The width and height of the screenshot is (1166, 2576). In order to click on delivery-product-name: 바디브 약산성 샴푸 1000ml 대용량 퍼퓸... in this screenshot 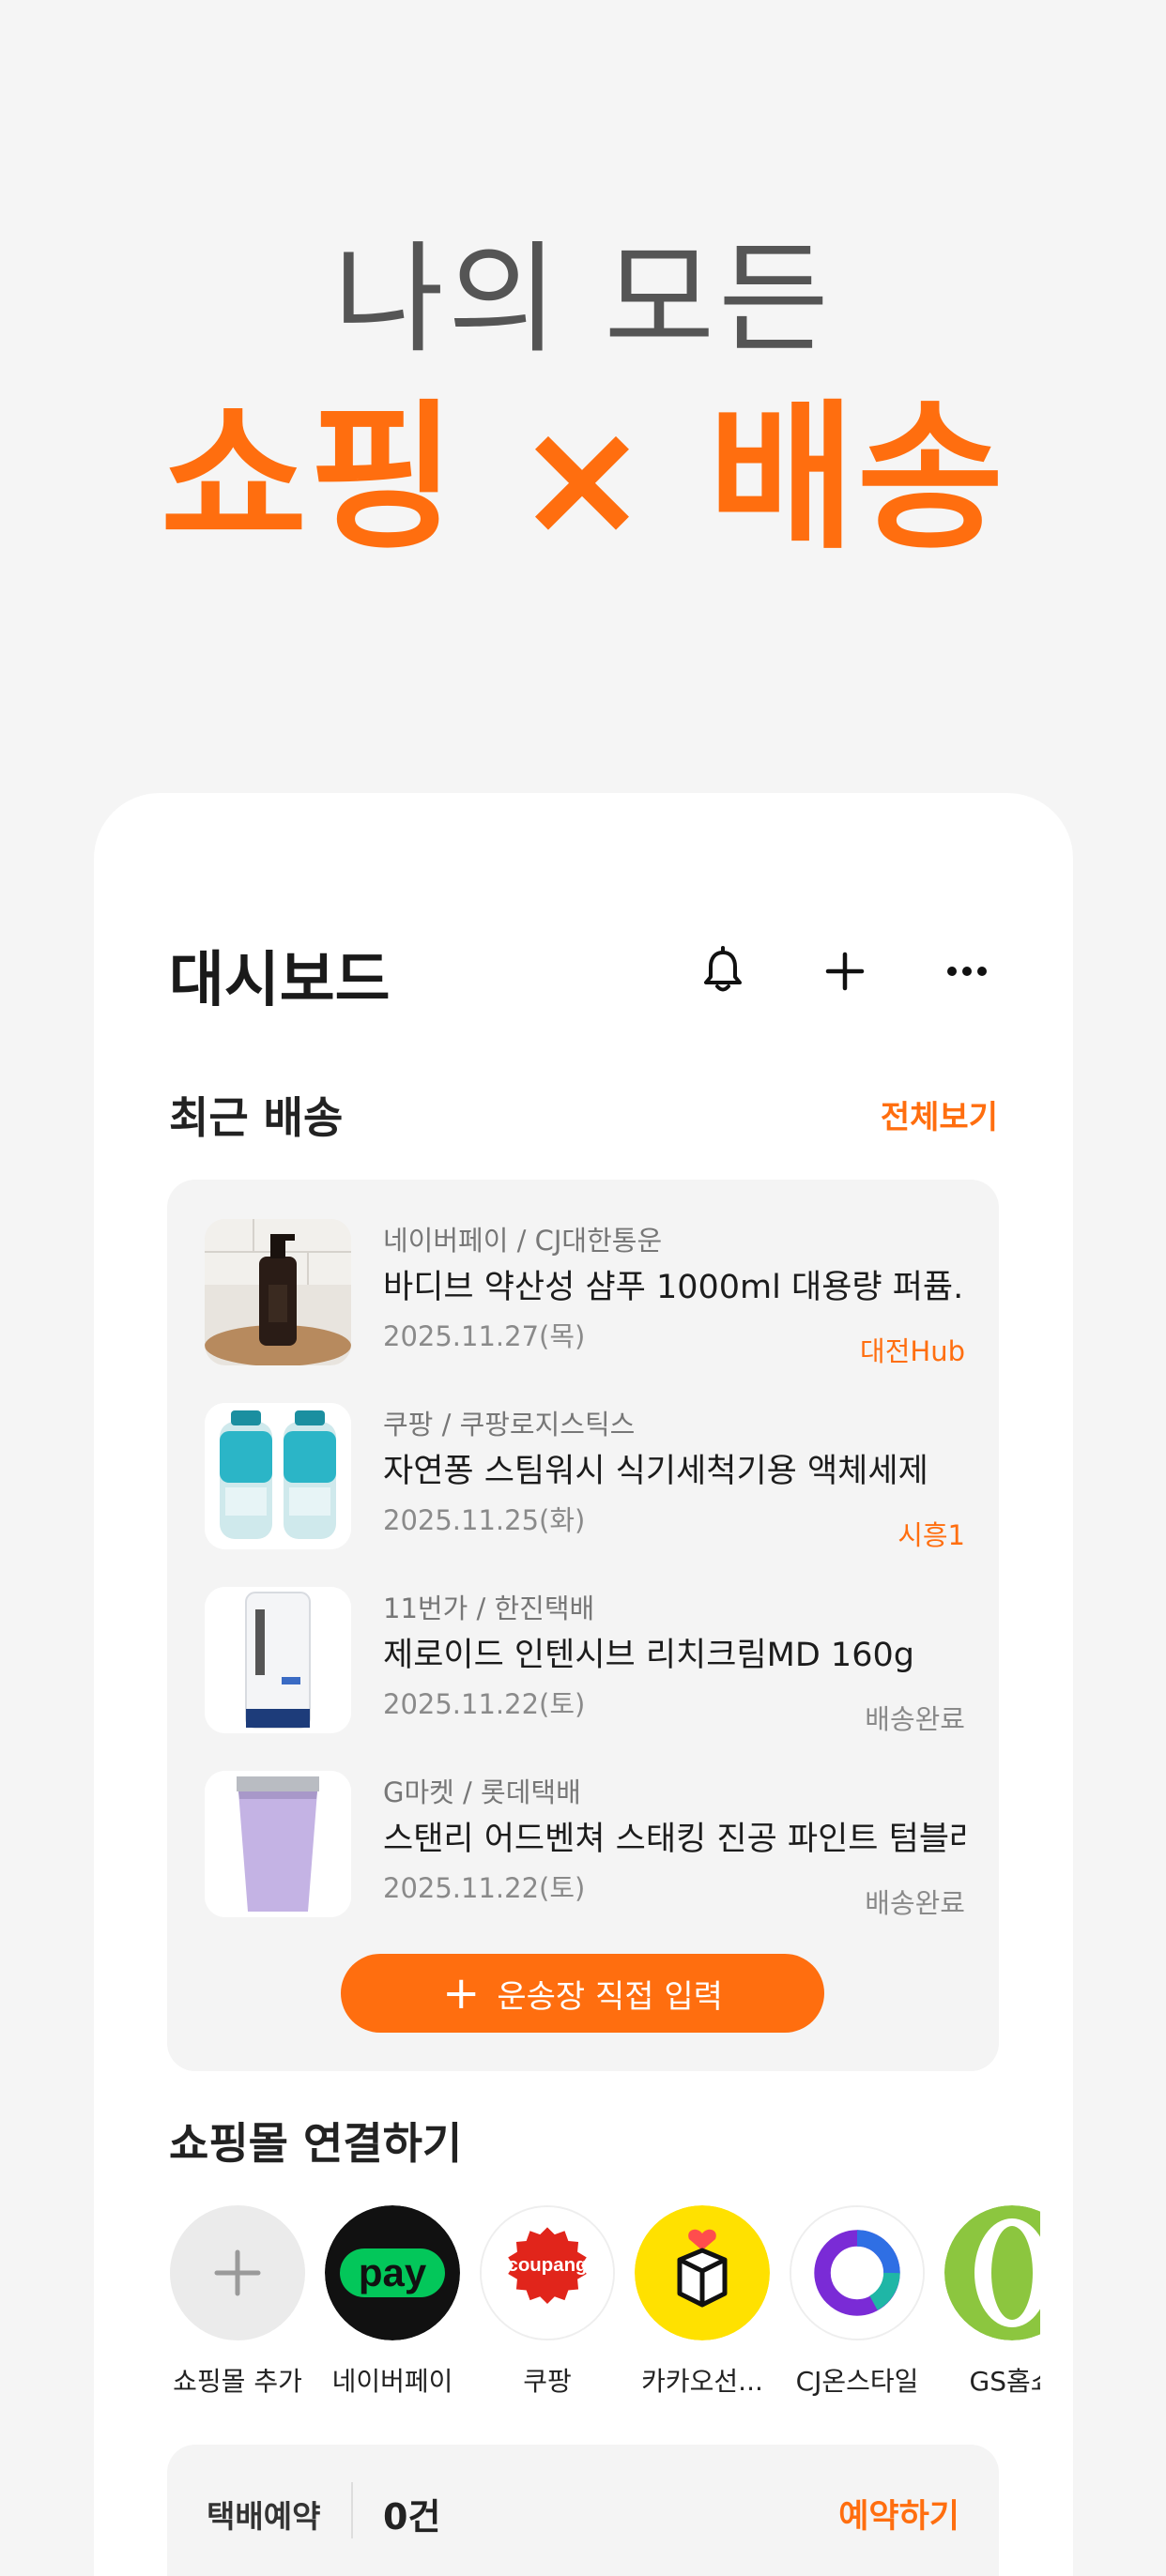, I will do `click(674, 1287)`.